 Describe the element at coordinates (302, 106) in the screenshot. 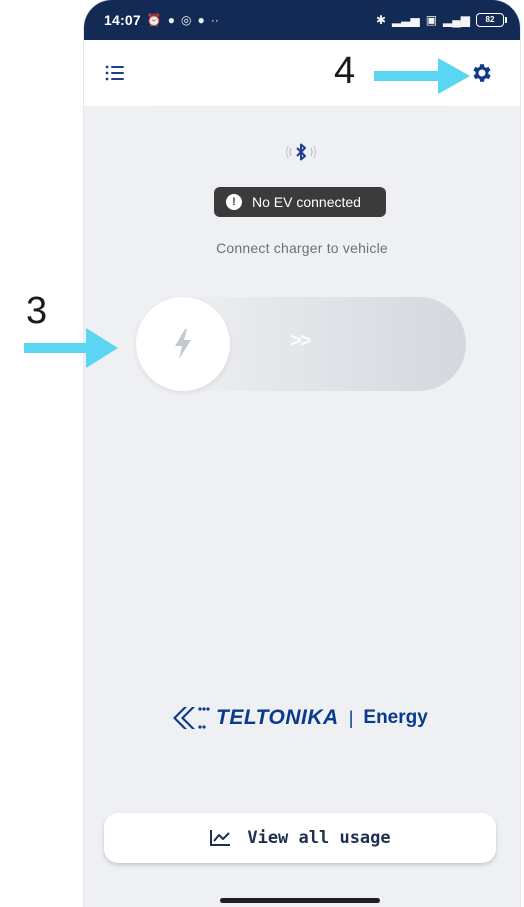

I see `app-bar-divider` at that location.